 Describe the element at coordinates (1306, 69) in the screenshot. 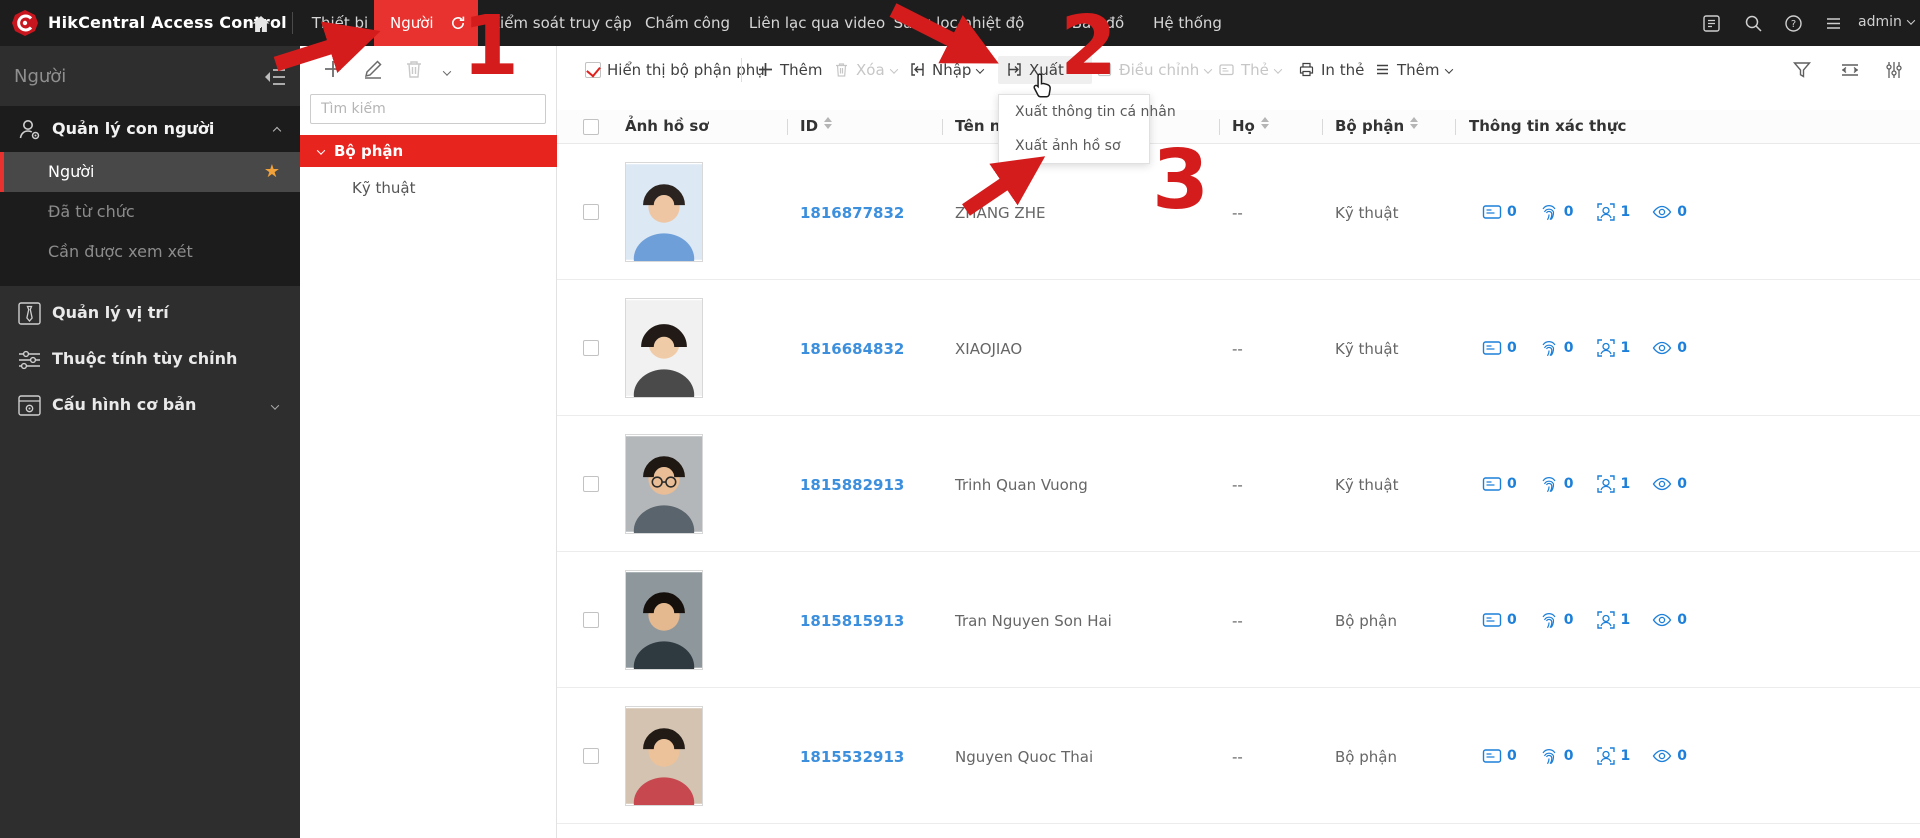

I see `printer-icon` at that location.